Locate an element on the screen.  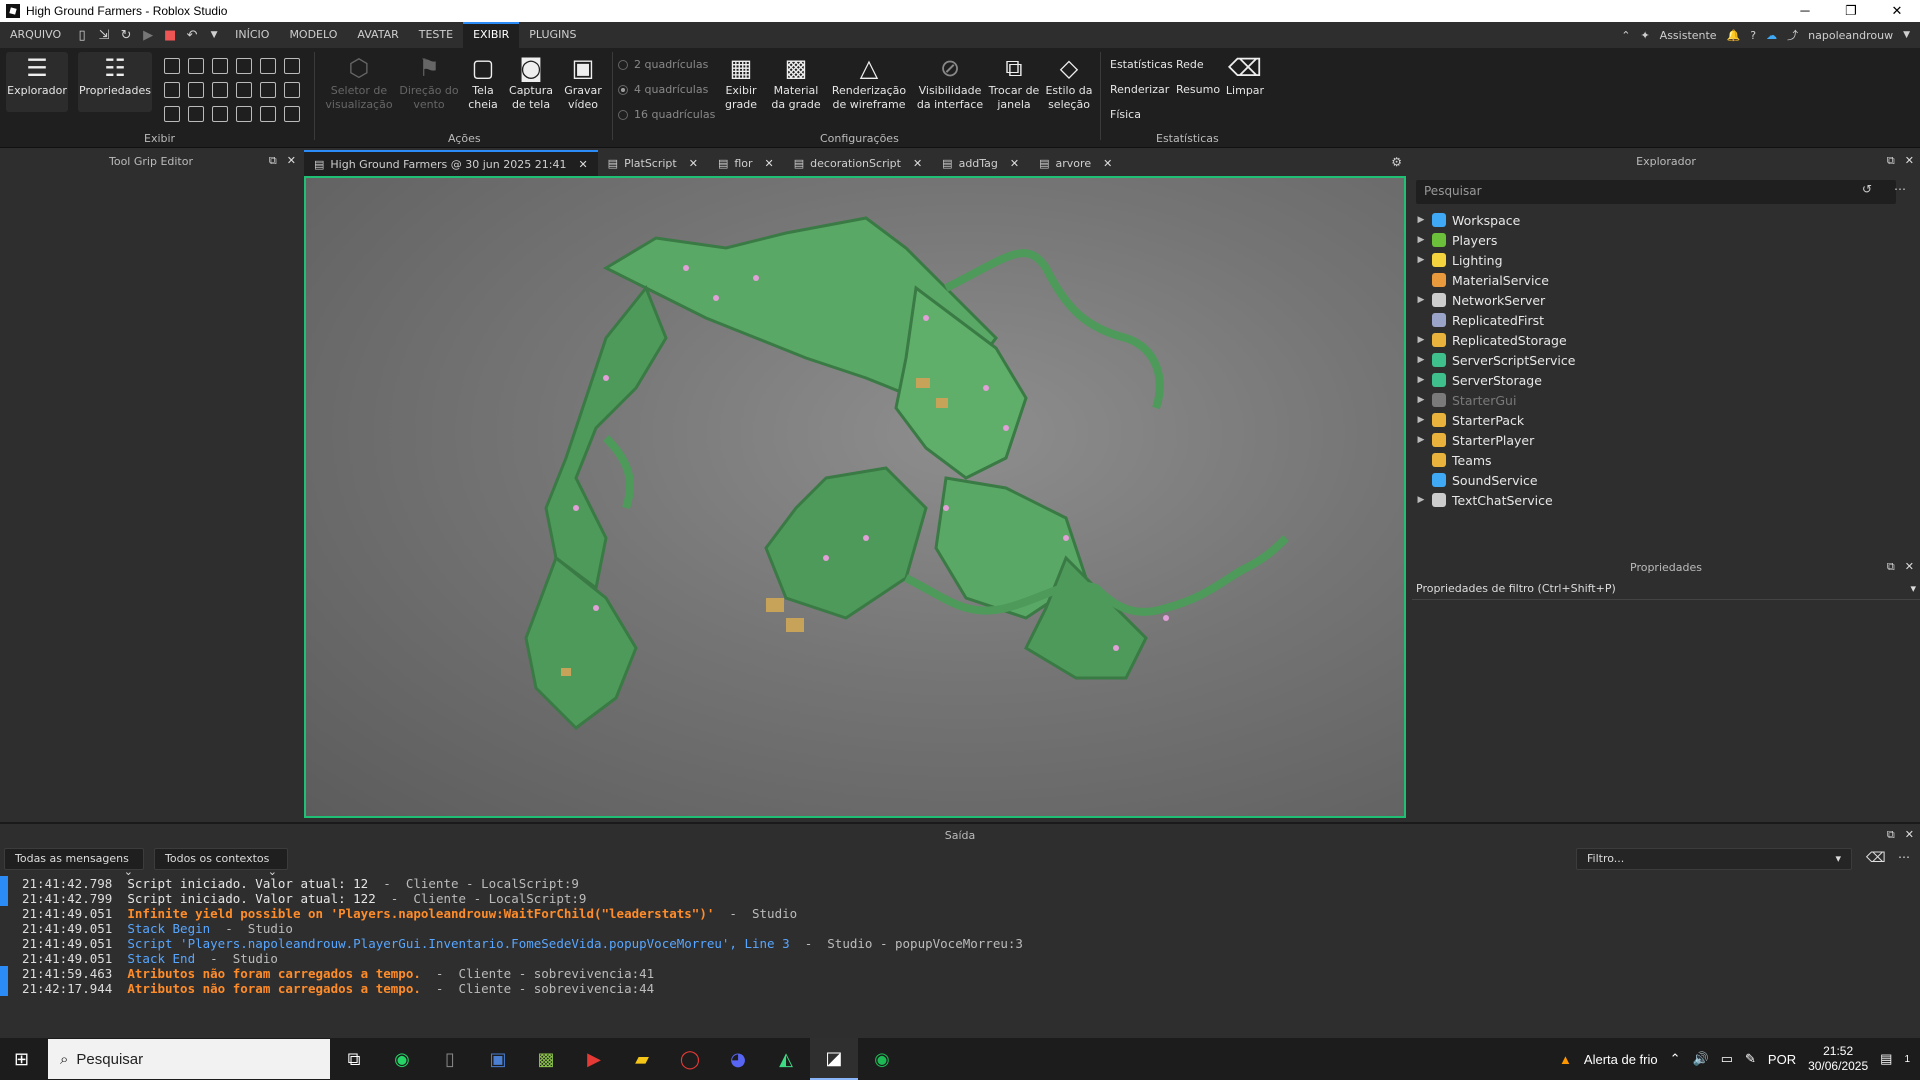
fullscreen-button: ▢ Tela cheia is located at coordinates (483, 82).